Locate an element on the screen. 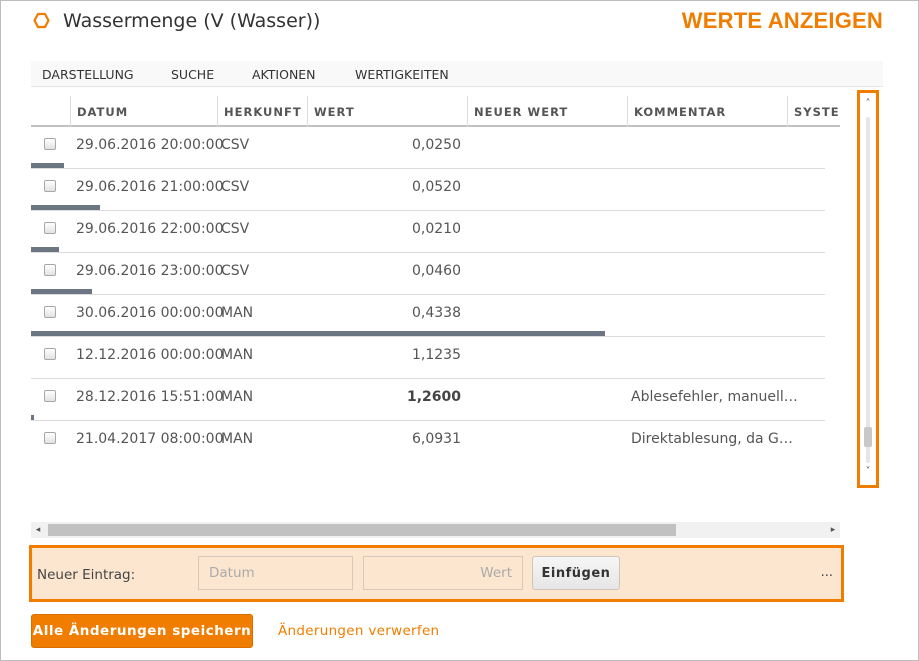  table-row: 30.06.2016 00:00:00 MAN 0,4338 is located at coordinates (428, 316).